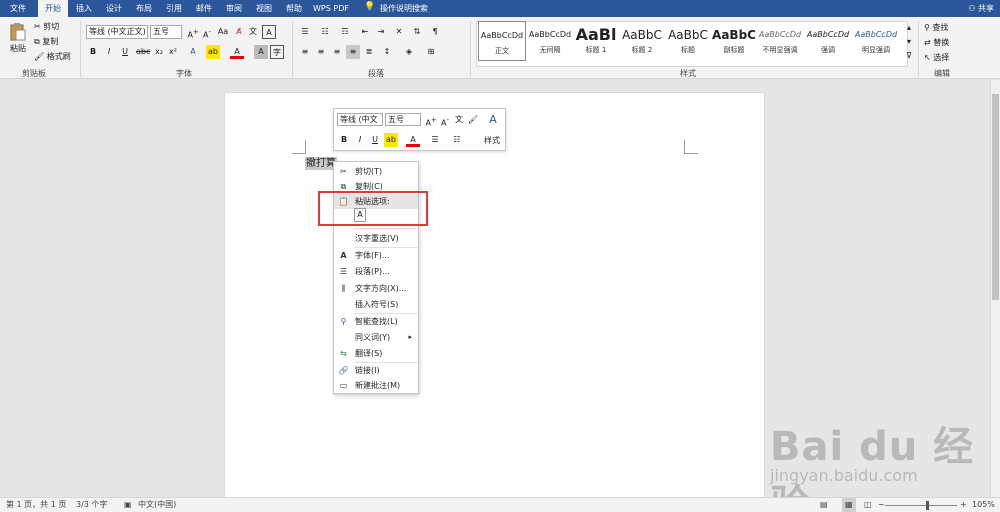  What do you see at coordinates (36, 505) in the screenshot?
I see `page-count: 第 1 页，共 1 页` at bounding box center [36, 505].